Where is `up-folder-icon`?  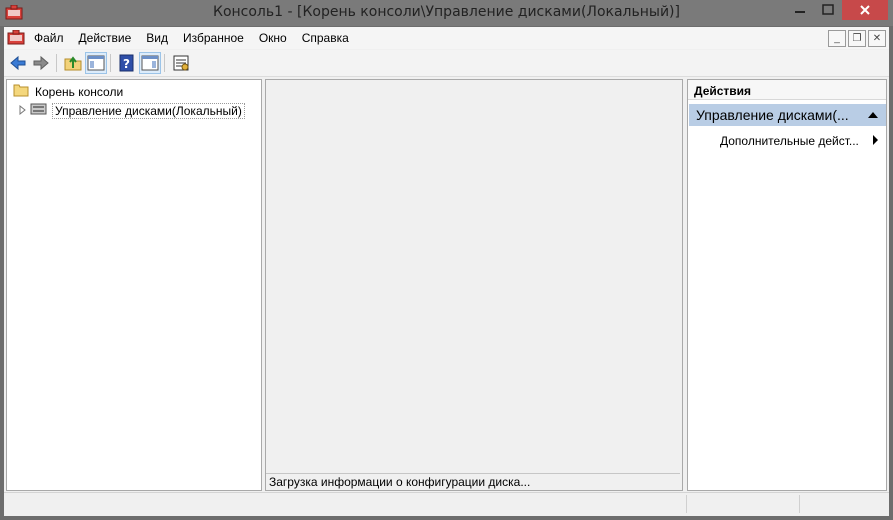
up-folder-icon is located at coordinates (73, 63).